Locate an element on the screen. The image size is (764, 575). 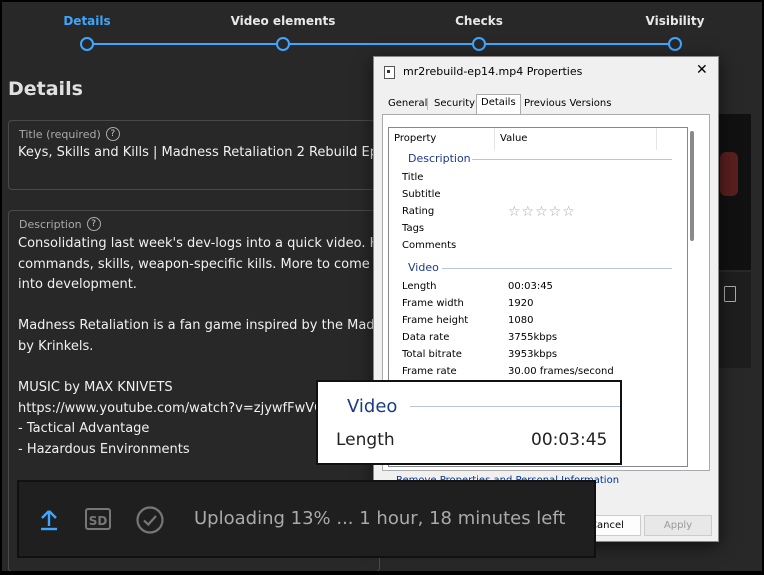
tab-divider is located at coordinates (427, 104).